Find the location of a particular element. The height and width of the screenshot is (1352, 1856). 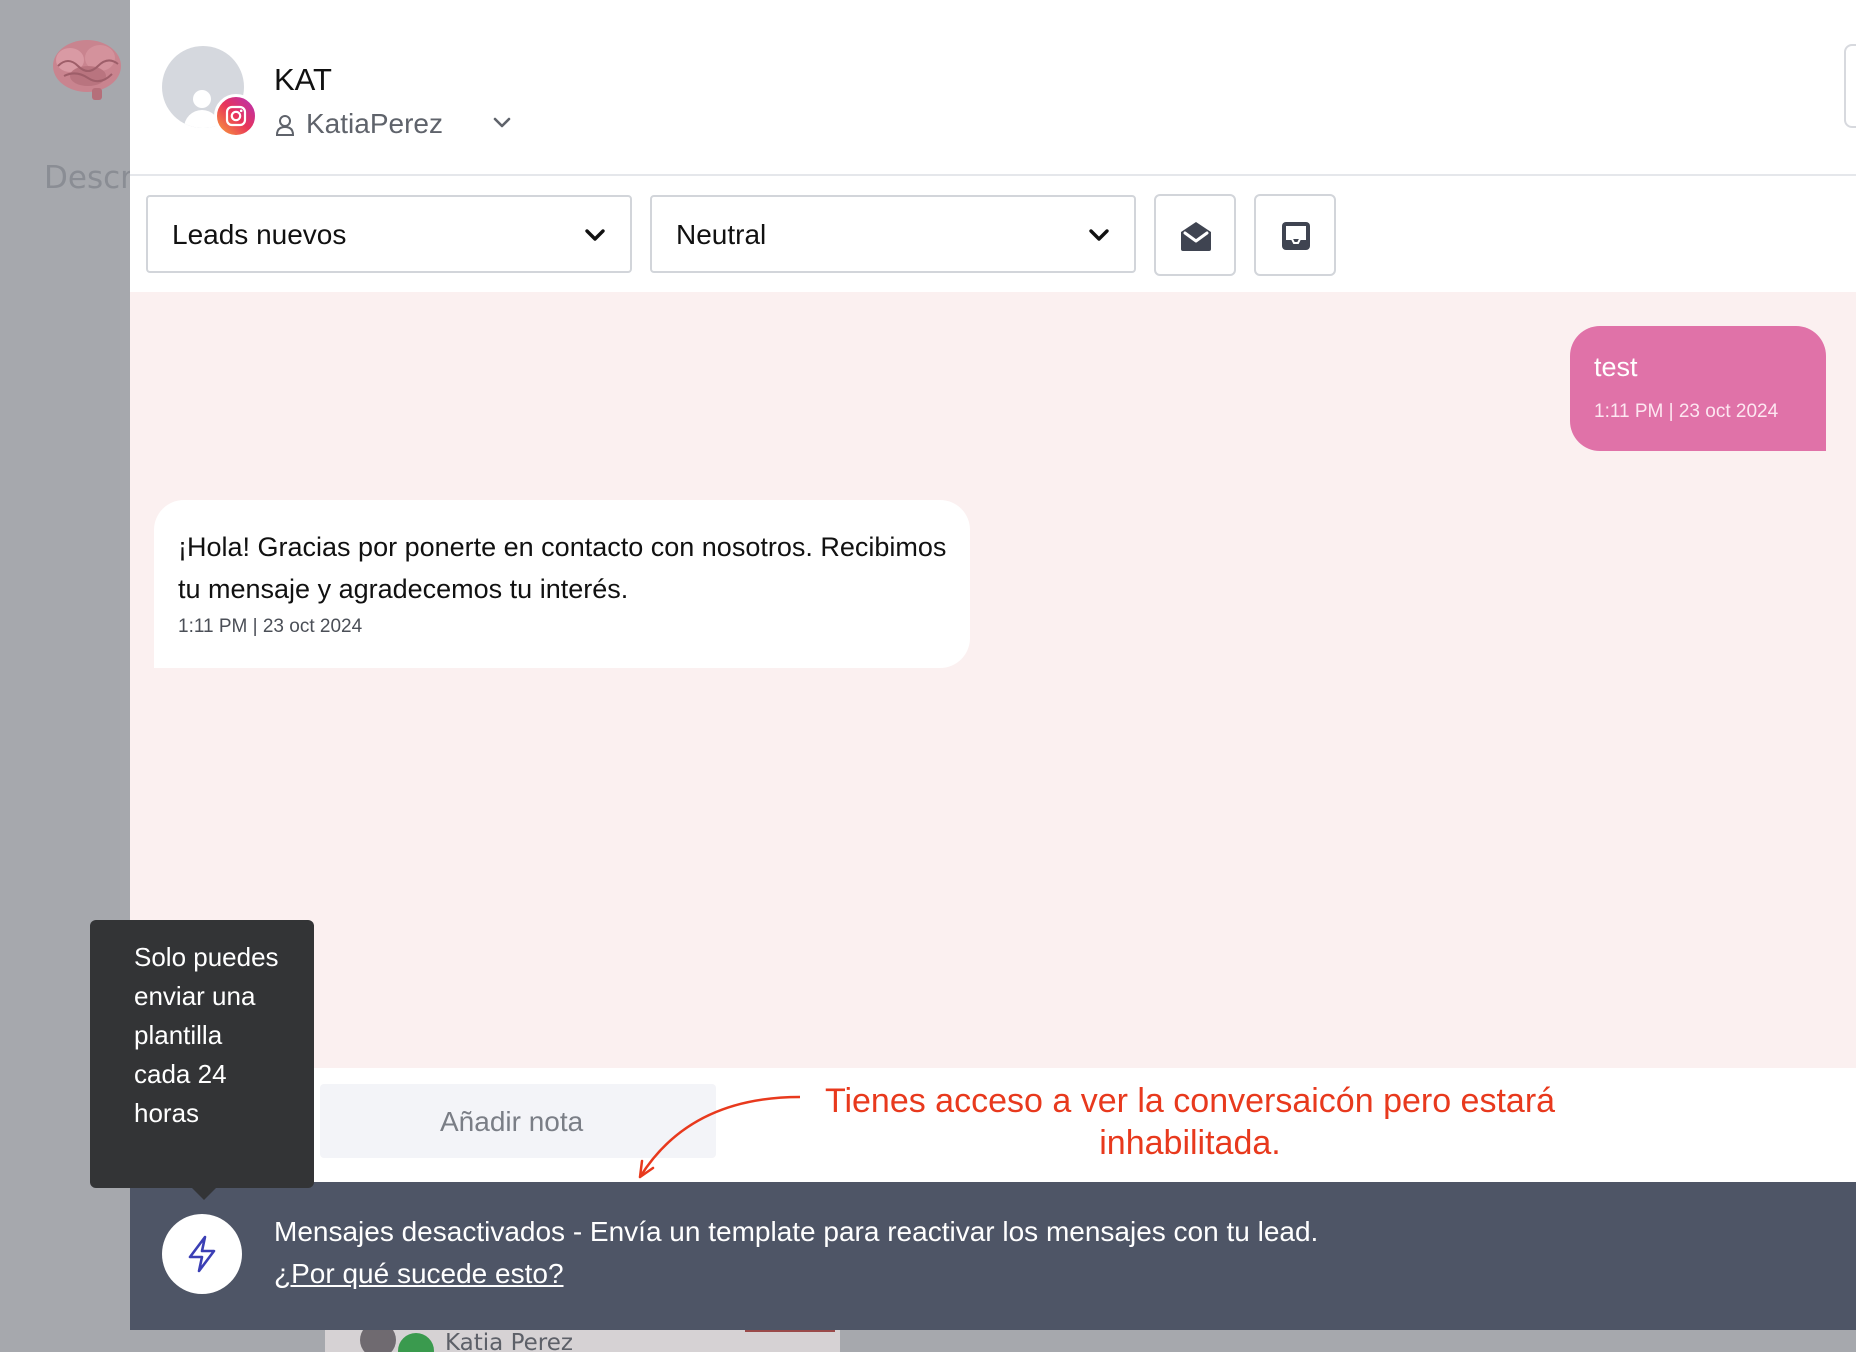

lightning-icon is located at coordinates (202, 1254).